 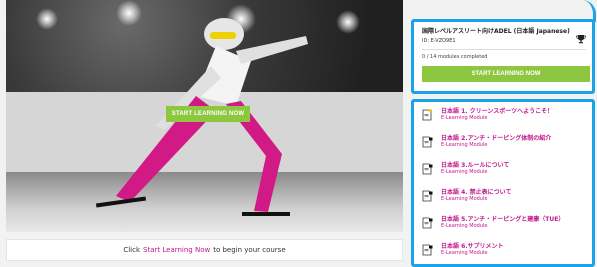 What do you see at coordinates (472, 246) in the screenshot?
I see `module-title: 日本語 6.サプリメント` at bounding box center [472, 246].